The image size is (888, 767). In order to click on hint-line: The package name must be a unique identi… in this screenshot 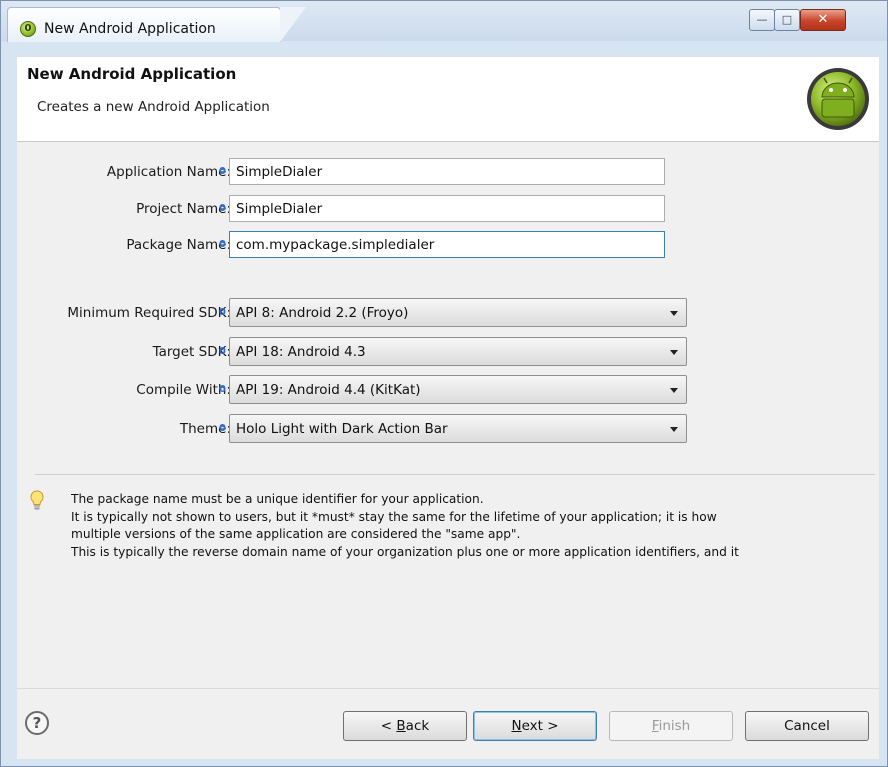, I will do `click(277, 499)`.